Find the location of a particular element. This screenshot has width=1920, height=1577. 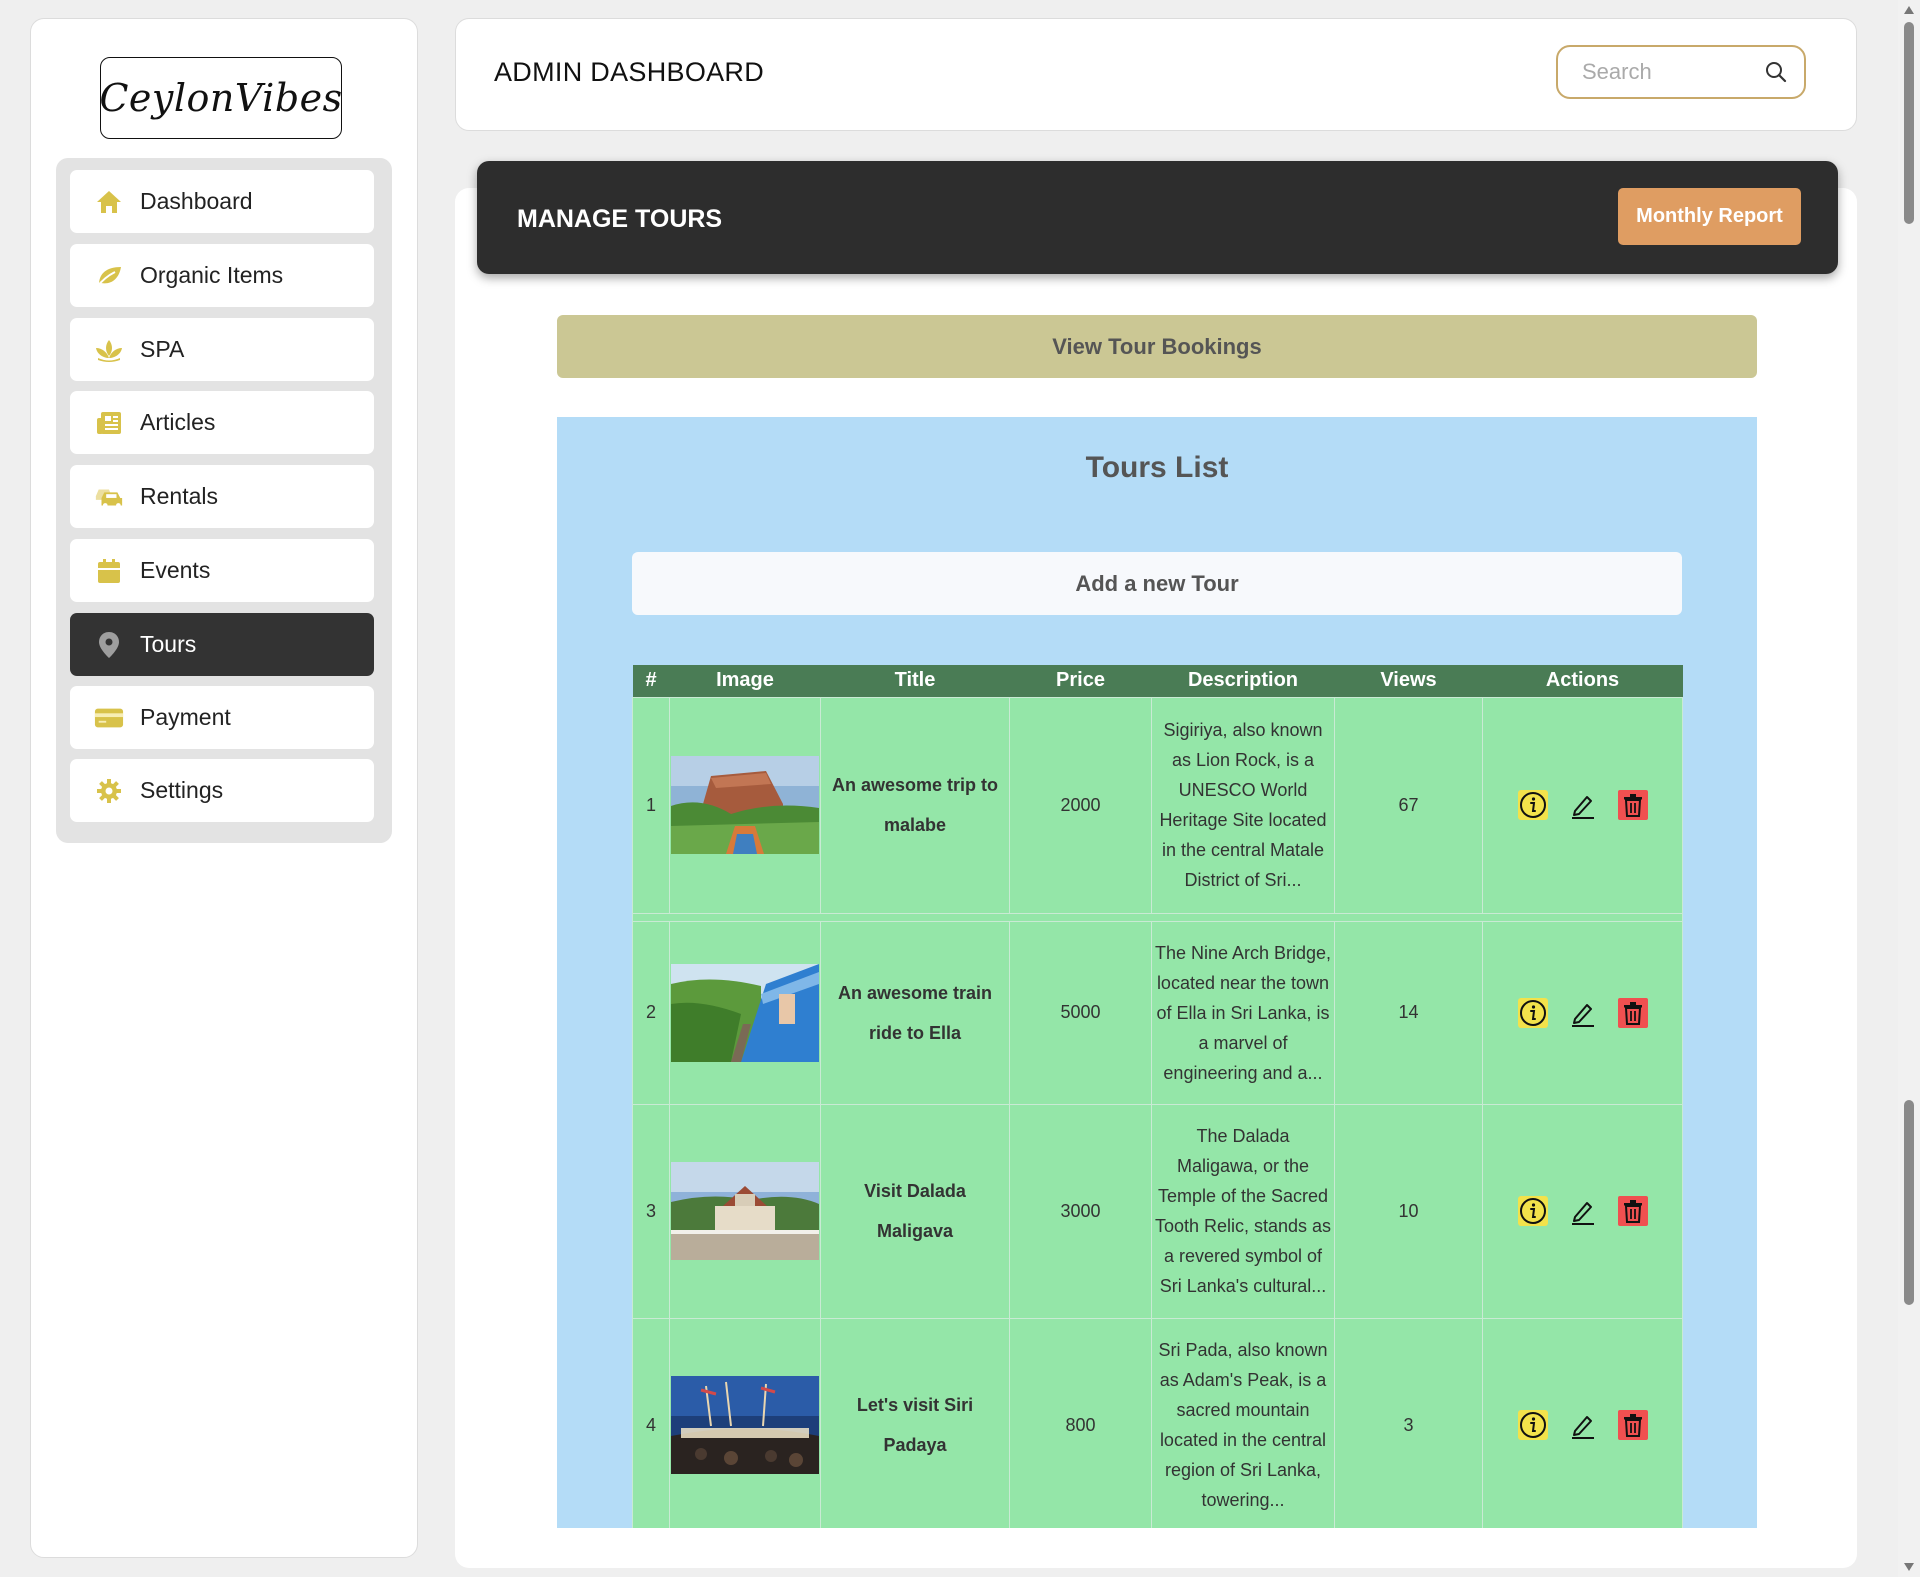

gear-icon is located at coordinates (109, 791).